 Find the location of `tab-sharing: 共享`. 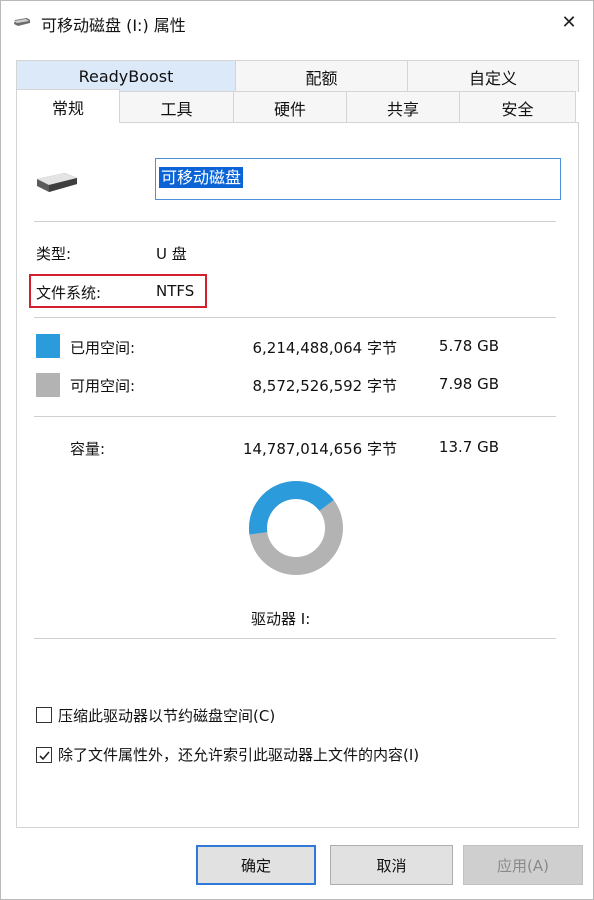

tab-sharing: 共享 is located at coordinates (403, 107).